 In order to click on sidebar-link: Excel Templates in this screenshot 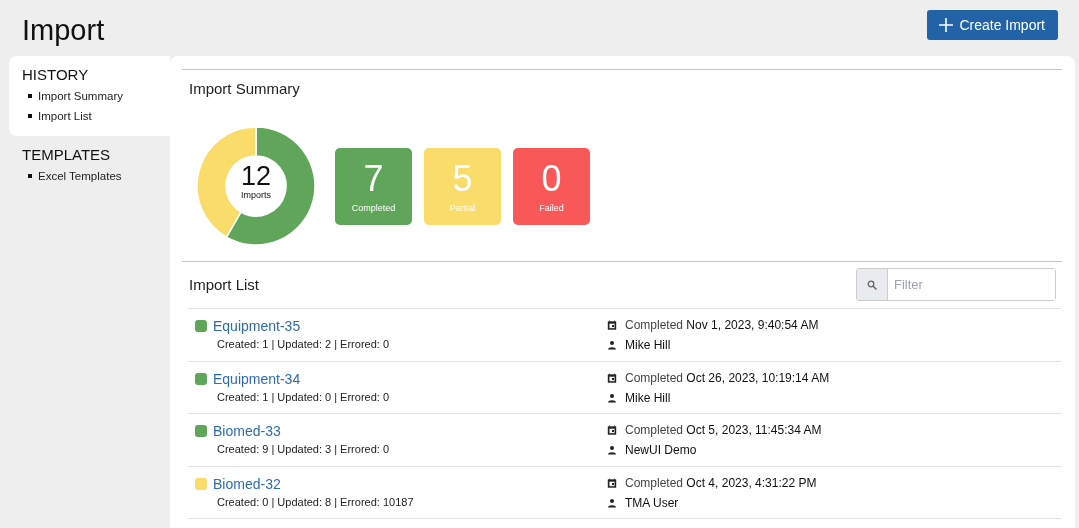, I will do `click(80, 176)`.